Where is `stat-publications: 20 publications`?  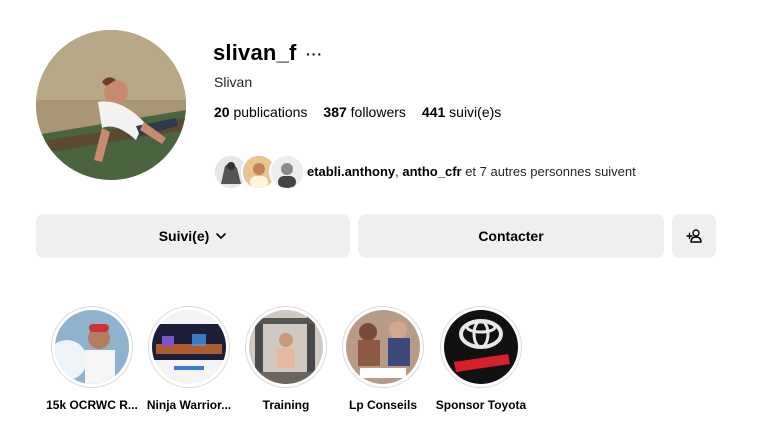 stat-publications: 20 publications is located at coordinates (260, 112).